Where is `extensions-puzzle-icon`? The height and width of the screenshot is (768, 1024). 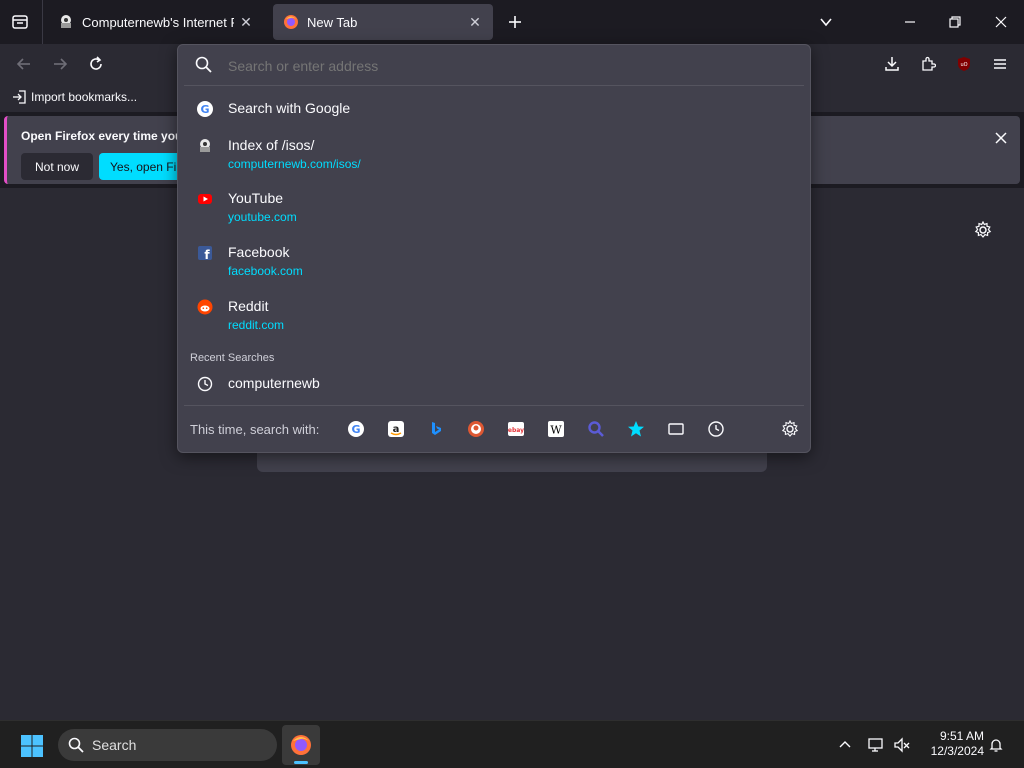 extensions-puzzle-icon is located at coordinates (928, 64).